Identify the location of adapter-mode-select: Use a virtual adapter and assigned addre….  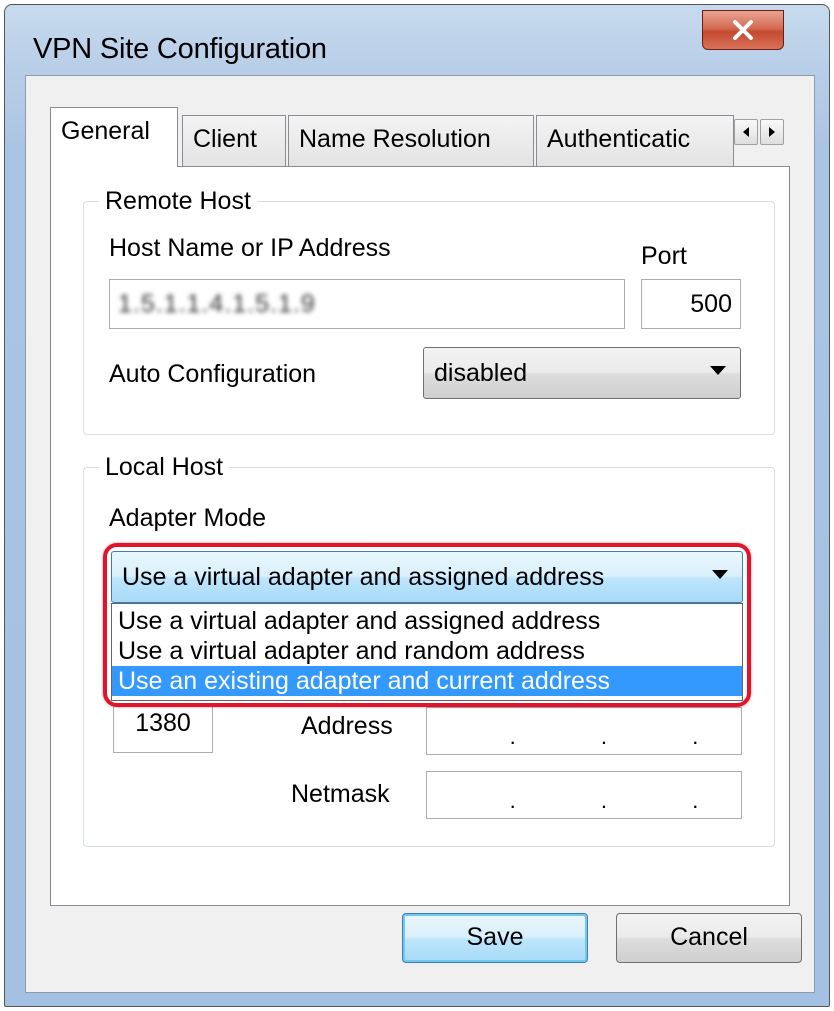
(427, 577).